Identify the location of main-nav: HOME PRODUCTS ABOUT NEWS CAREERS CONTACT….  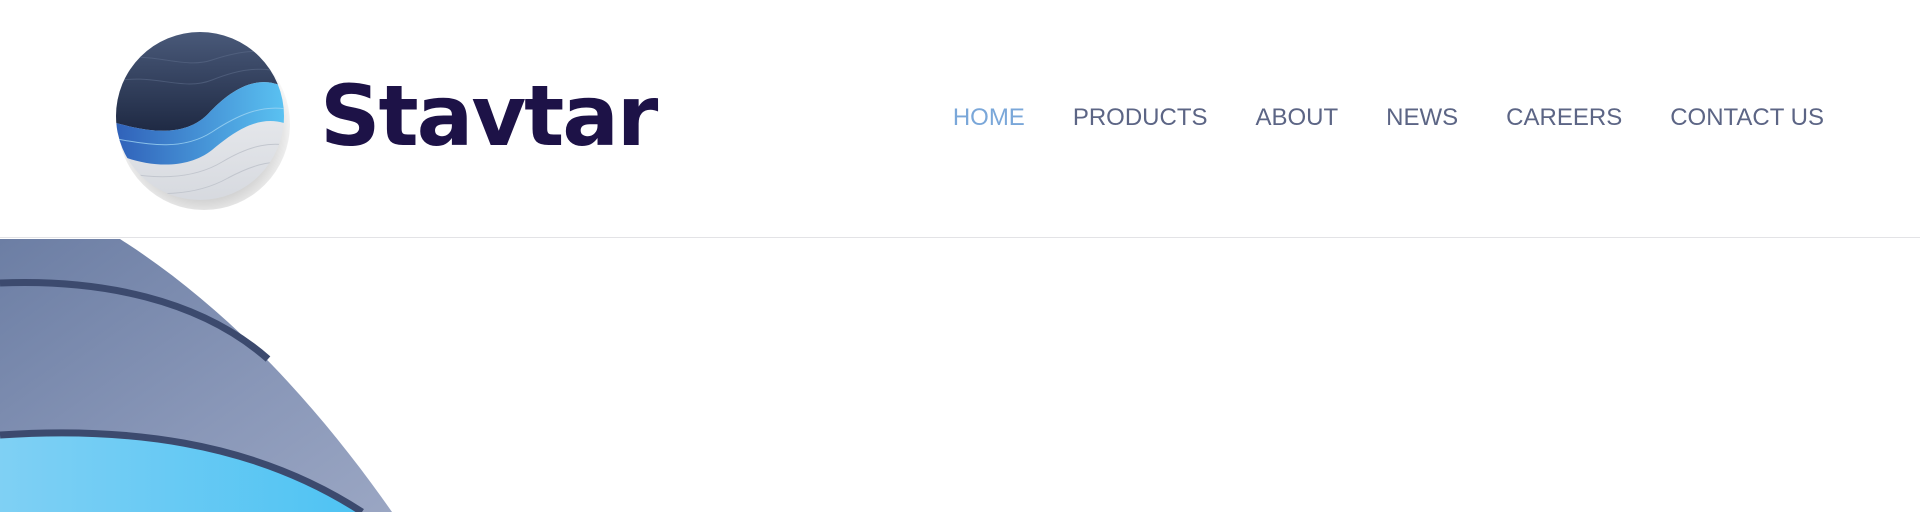
(1388, 118).